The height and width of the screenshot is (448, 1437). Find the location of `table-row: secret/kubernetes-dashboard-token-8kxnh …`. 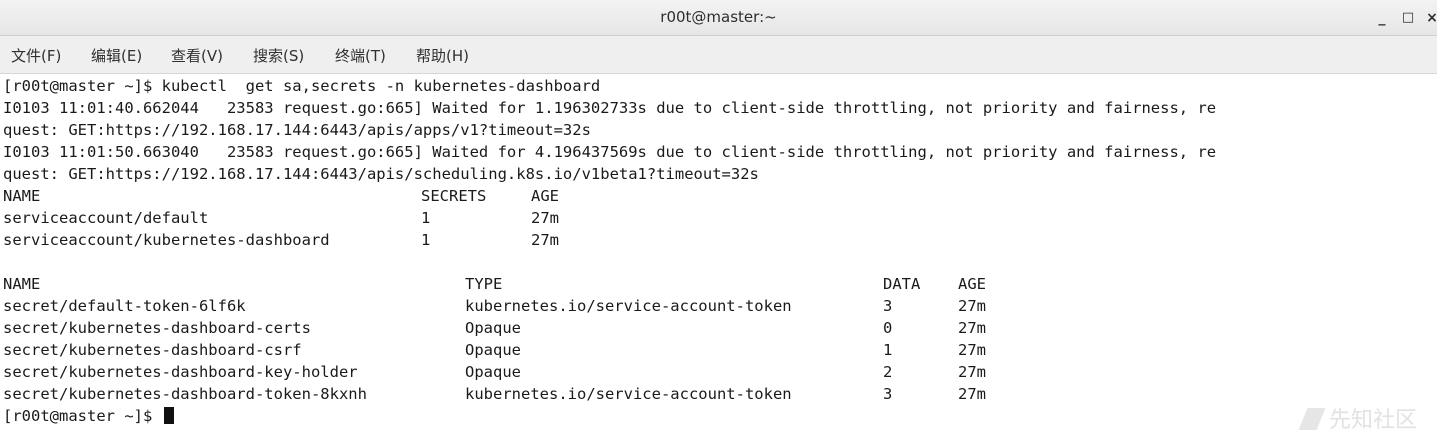

table-row: secret/kubernetes-dashboard-token-8kxnh … is located at coordinates (503, 394).